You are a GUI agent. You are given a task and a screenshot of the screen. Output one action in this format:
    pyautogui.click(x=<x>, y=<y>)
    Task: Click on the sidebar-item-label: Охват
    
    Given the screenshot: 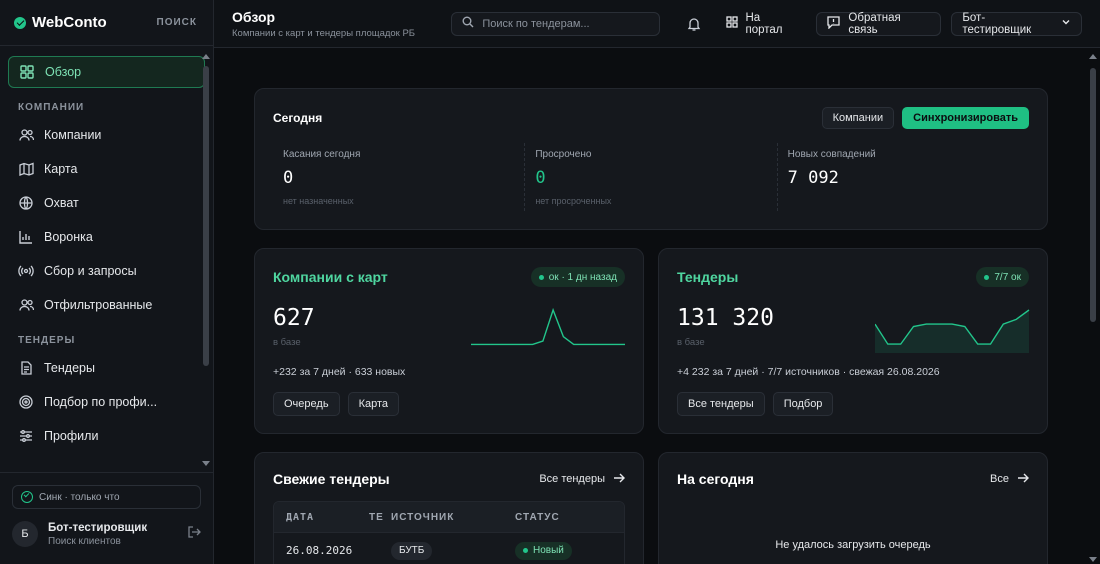 What is the action you would take?
    pyautogui.click(x=61, y=203)
    